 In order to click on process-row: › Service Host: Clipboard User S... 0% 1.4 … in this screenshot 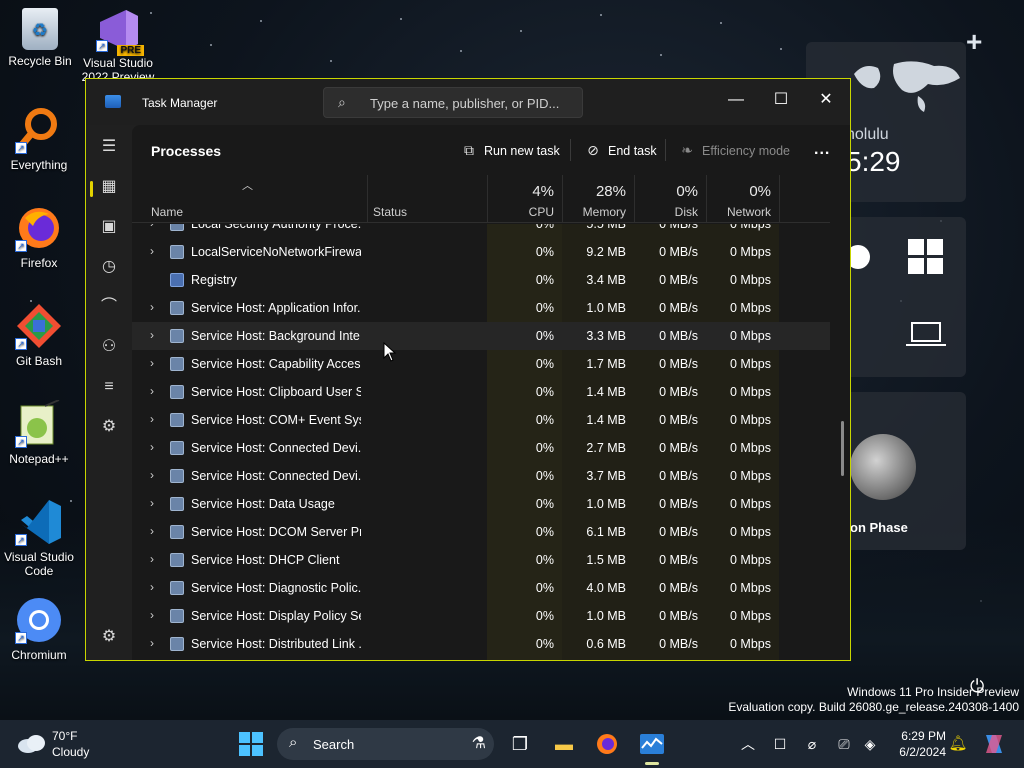, I will do `click(481, 392)`.